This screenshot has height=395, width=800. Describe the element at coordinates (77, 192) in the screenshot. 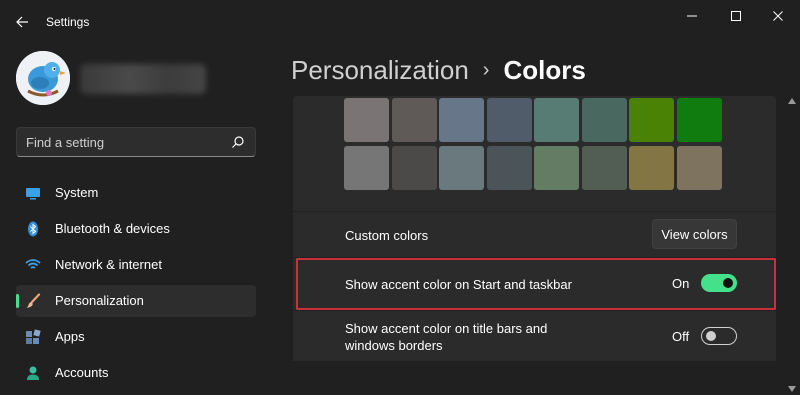

I see `sidebar-item-label: System` at that location.